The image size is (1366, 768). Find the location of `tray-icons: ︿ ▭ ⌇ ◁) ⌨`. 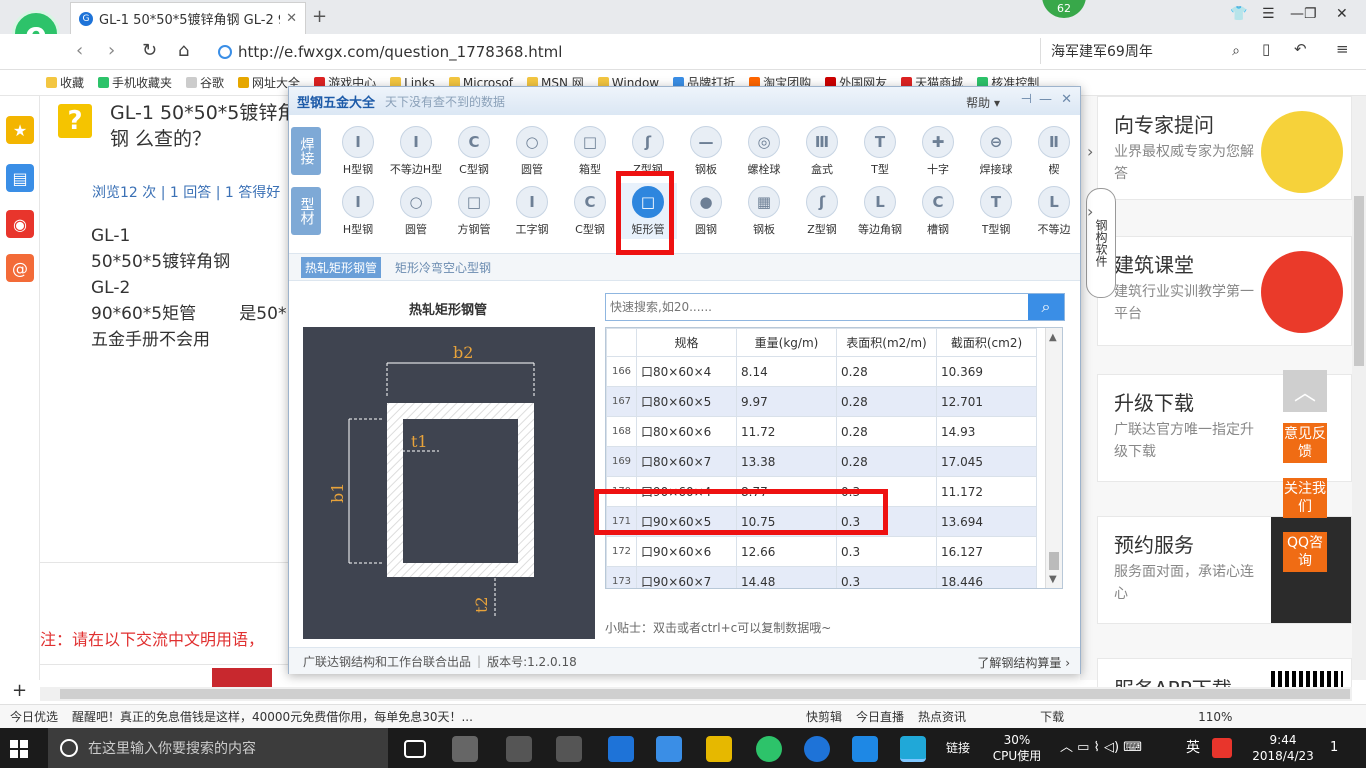

tray-icons: ︿ ▭ ⌇ ◁) ⌨ is located at coordinates (1101, 748).